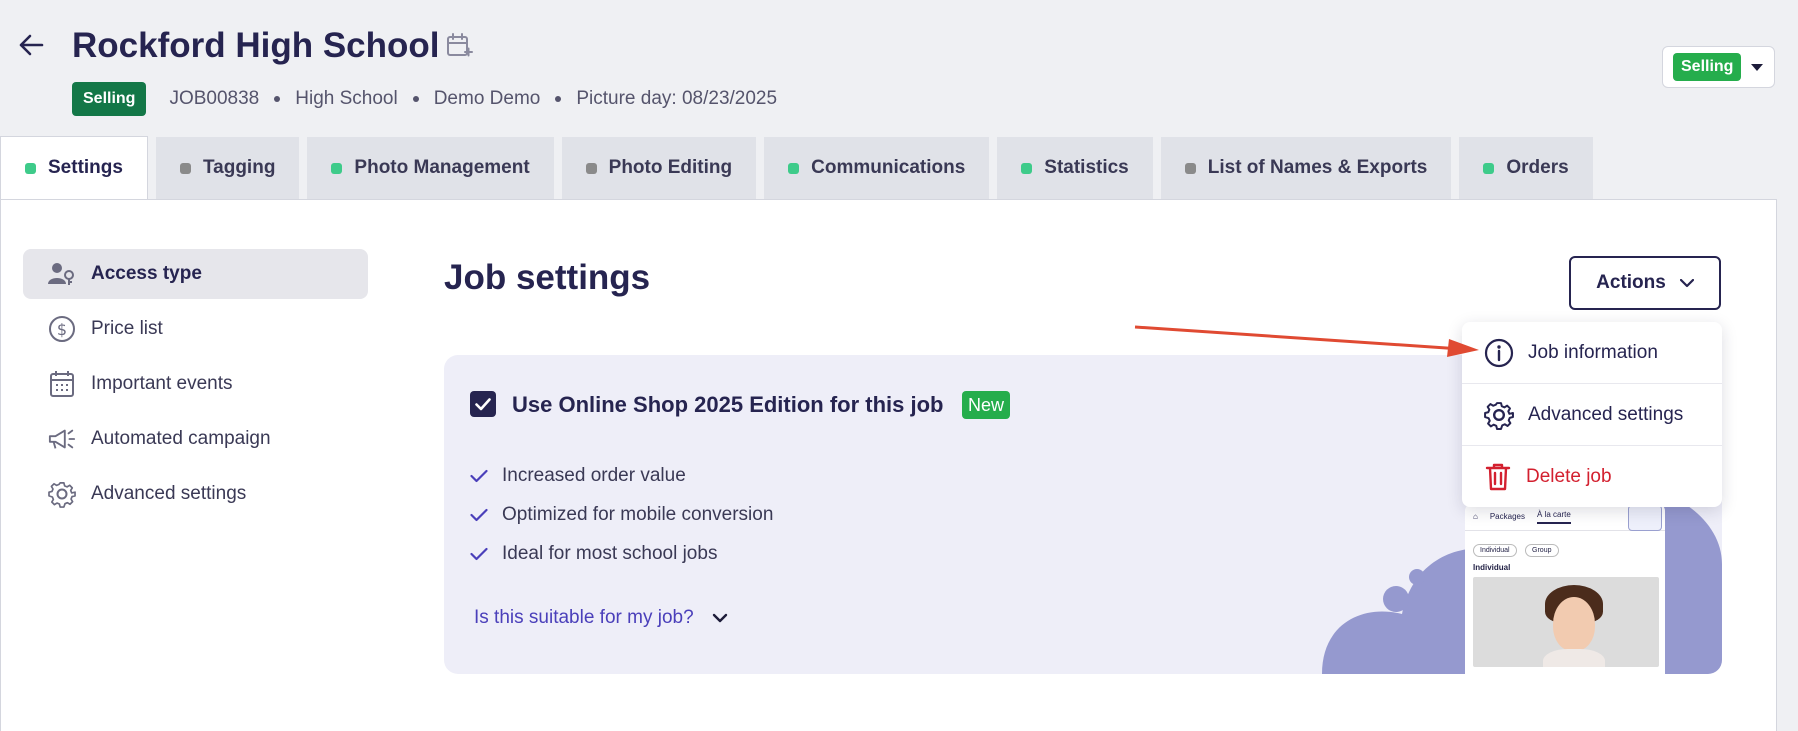 The width and height of the screenshot is (1798, 731). What do you see at coordinates (1565, 547) in the screenshot?
I see `preview-chips: Individual Group` at bounding box center [1565, 547].